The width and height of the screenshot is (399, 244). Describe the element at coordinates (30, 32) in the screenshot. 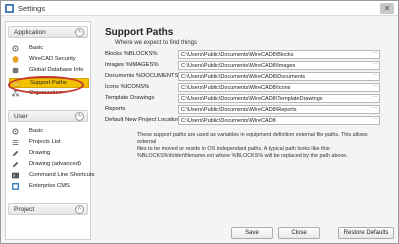

I see `group-application-label: Application` at that location.